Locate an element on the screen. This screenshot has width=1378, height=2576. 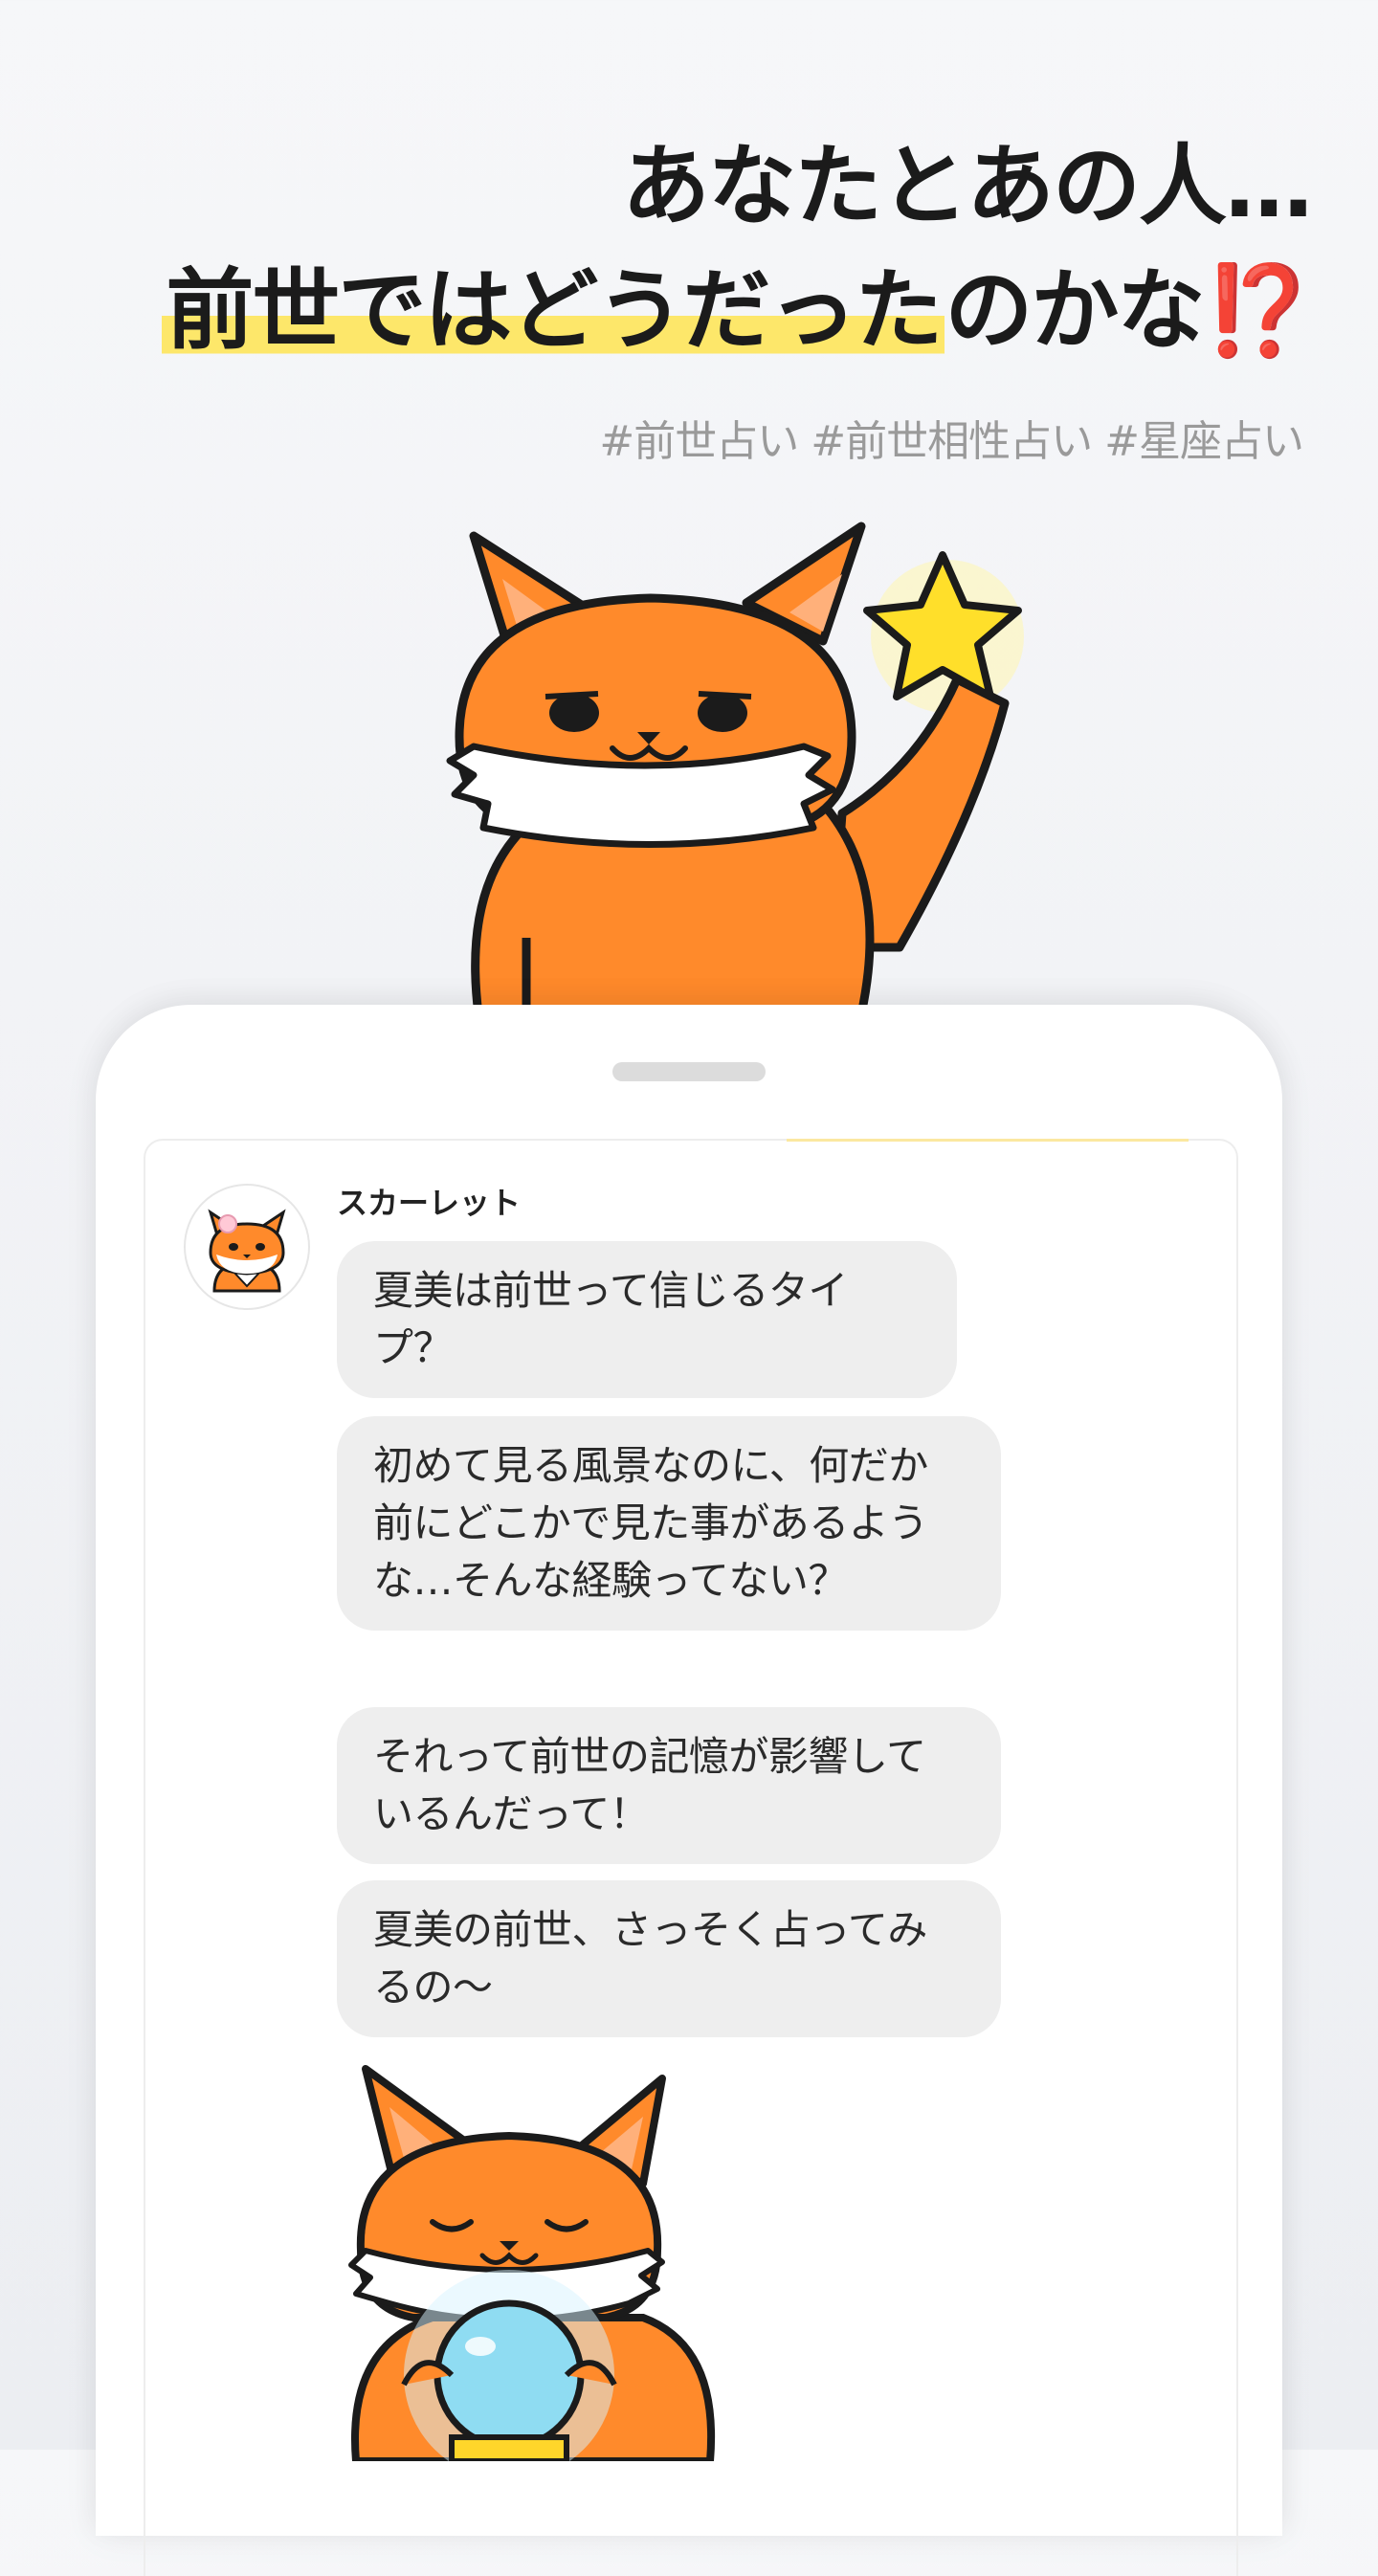
headline: あなたとあの人… 前世ではどうだったのかな⁉️ is located at coordinates (737, 248).